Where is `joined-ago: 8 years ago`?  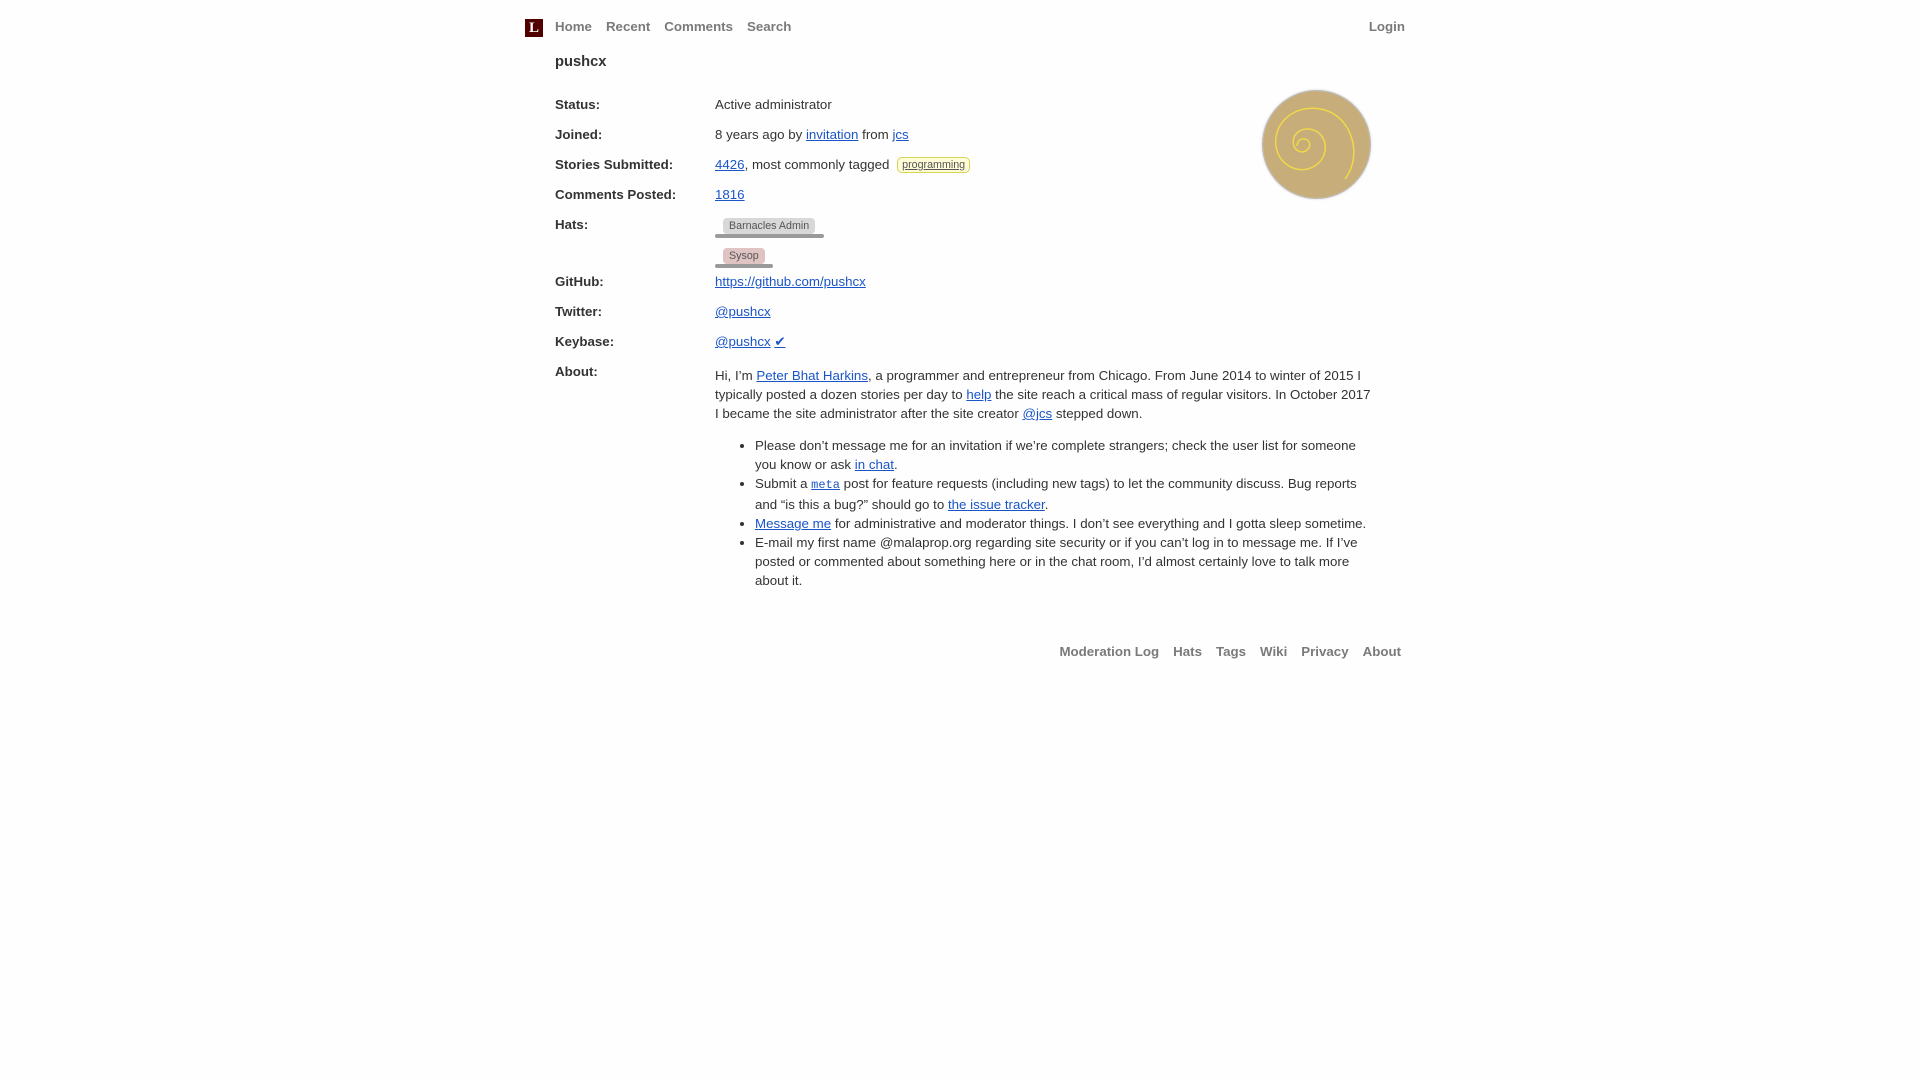 joined-ago: 8 years ago is located at coordinates (750, 134).